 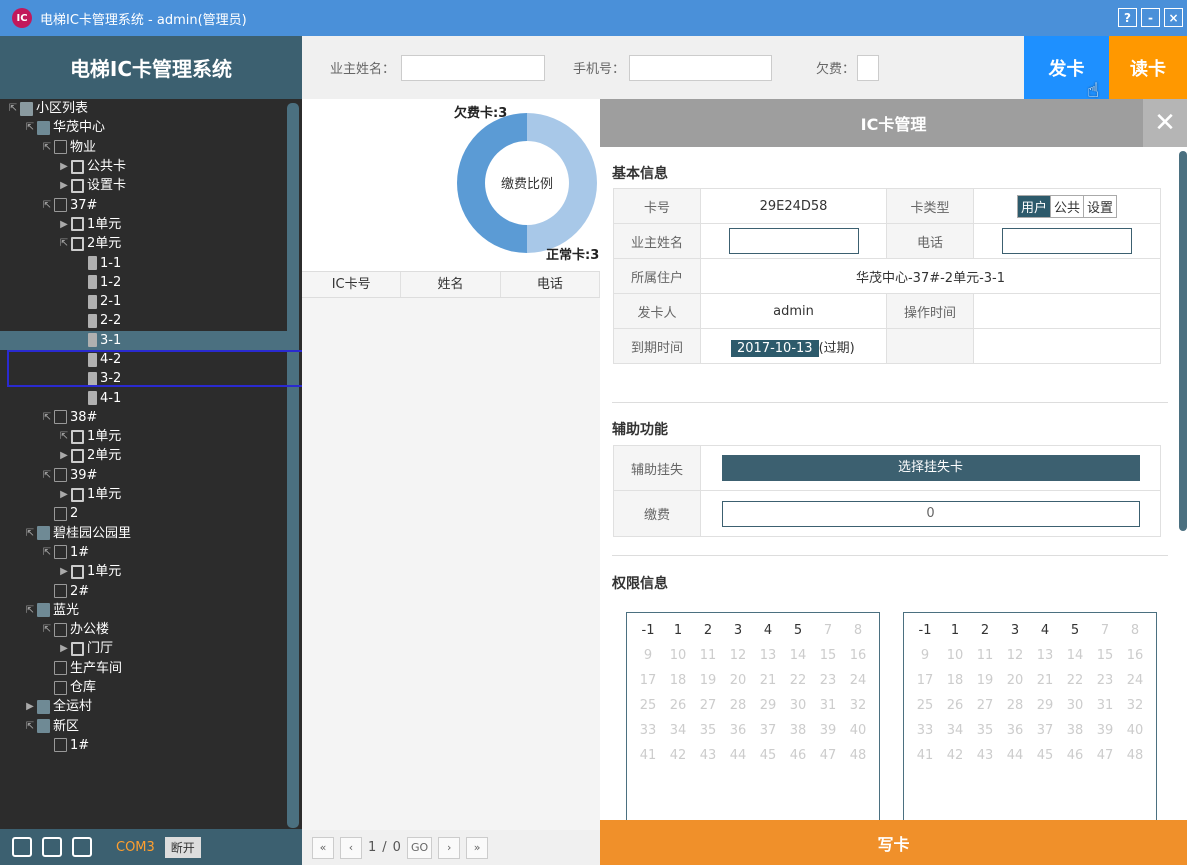 I want to click on go-button: GO, so click(x=419, y=847).